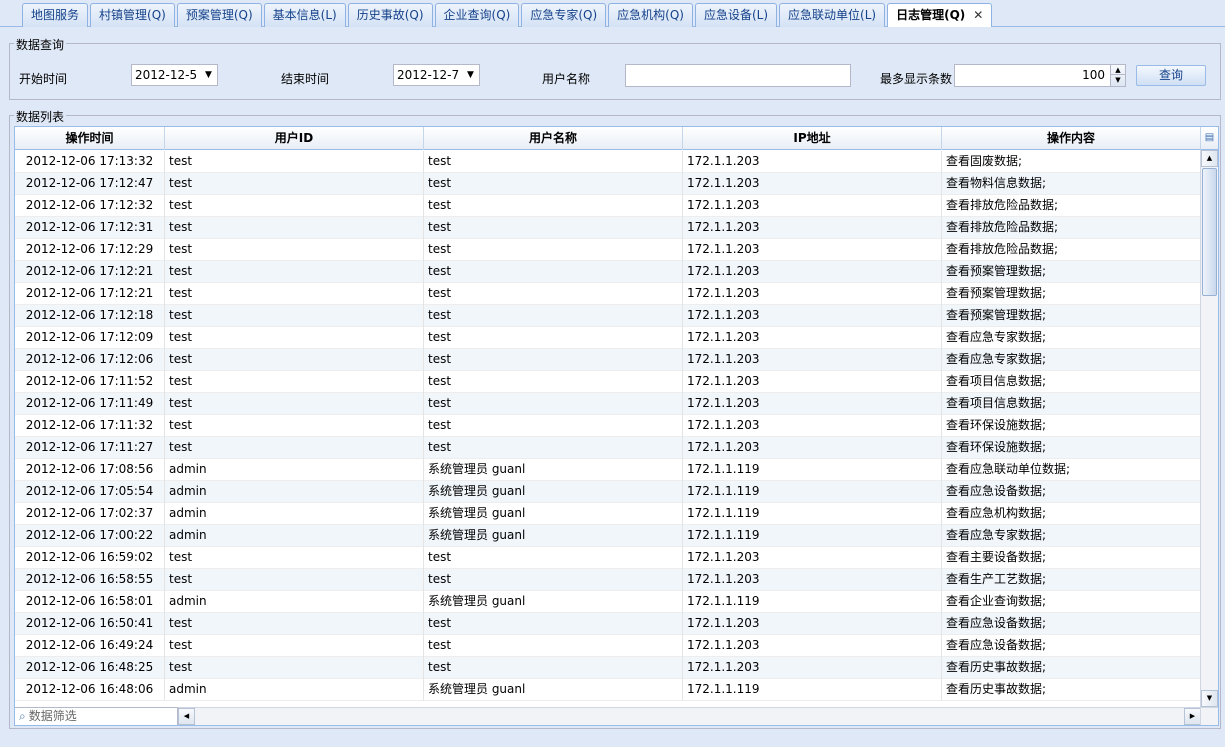 The image size is (1225, 747). I want to click on tab-8: 应急设备(L), so click(736, 15).